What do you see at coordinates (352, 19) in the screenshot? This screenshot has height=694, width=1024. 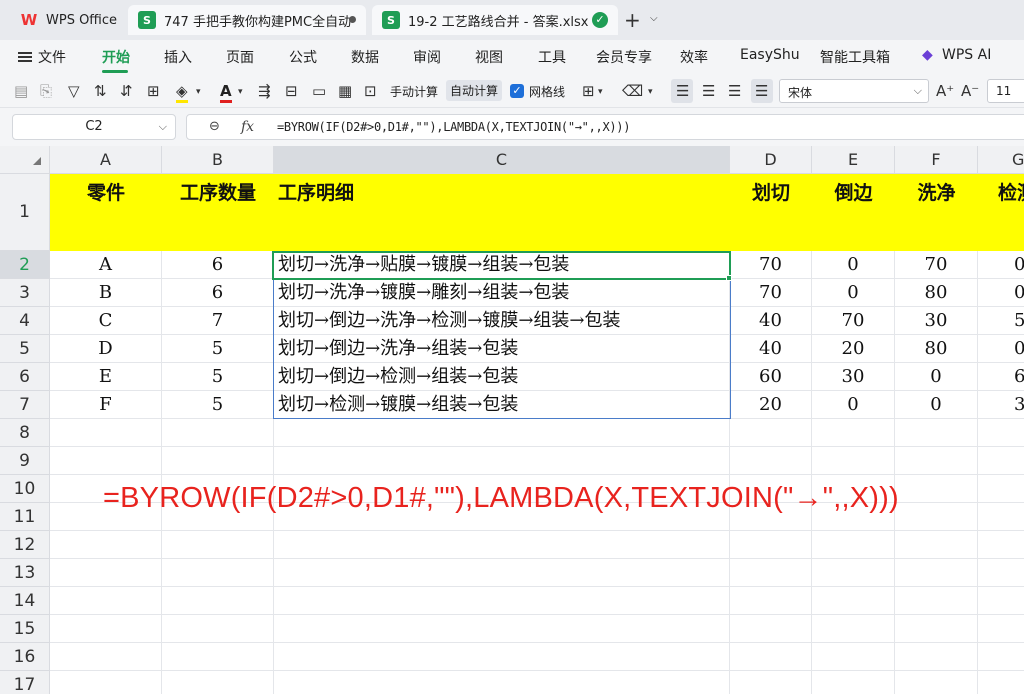 I see `unsaved-dot-icon` at bounding box center [352, 19].